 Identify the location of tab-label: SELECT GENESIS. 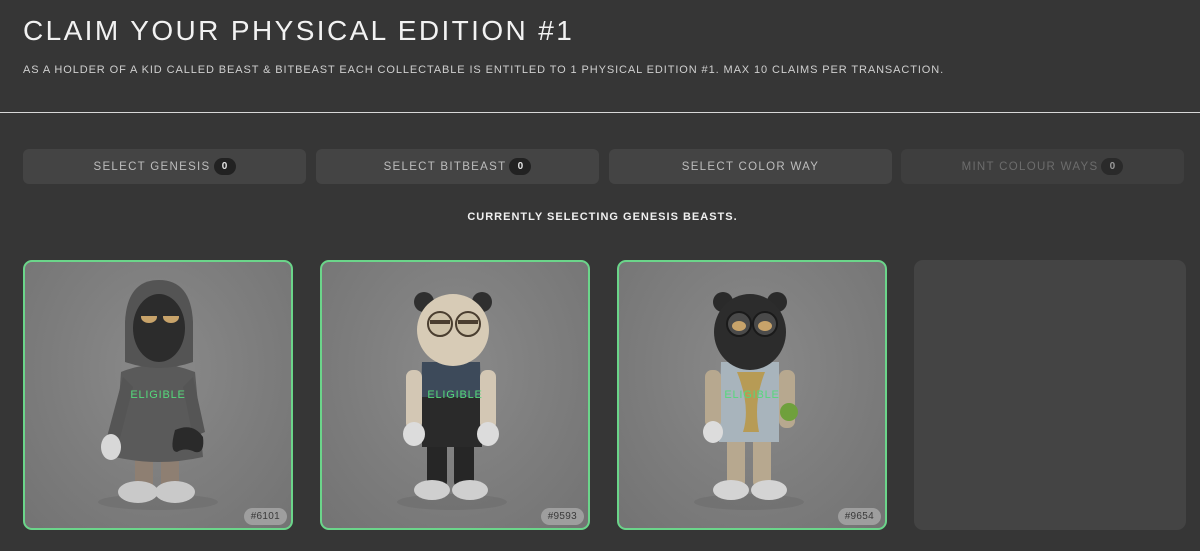
(152, 166).